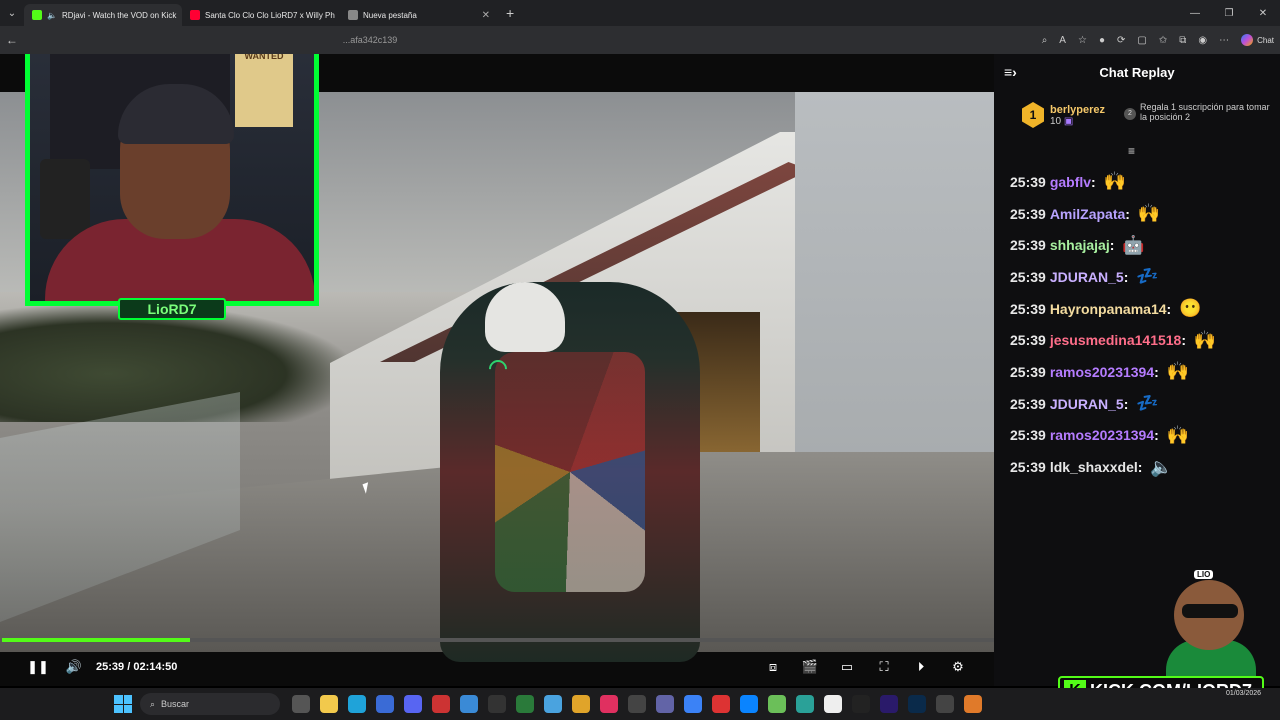 This screenshot has width=1280, height=720. I want to click on split-screen-icon: ▢, so click(1141, 40).